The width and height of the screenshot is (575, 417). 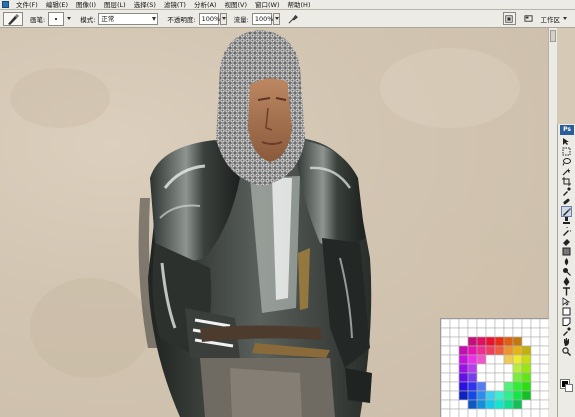 I want to click on eraser-tool, so click(x=566, y=241).